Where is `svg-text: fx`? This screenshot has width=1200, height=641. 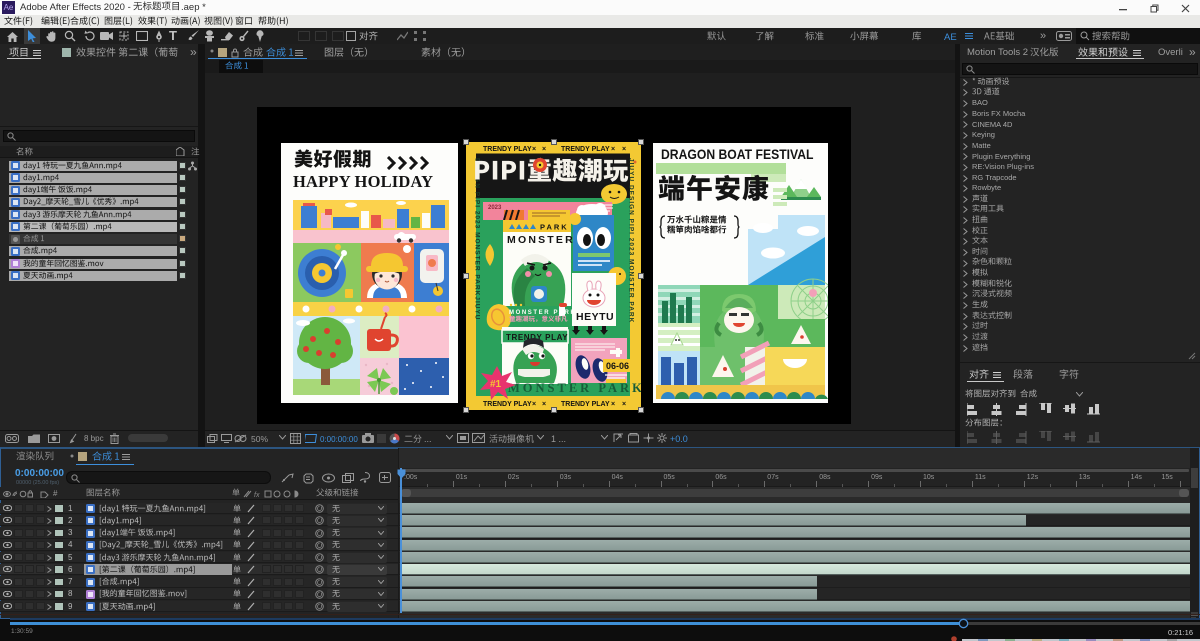
svg-text: fx is located at coordinates (257, 495).